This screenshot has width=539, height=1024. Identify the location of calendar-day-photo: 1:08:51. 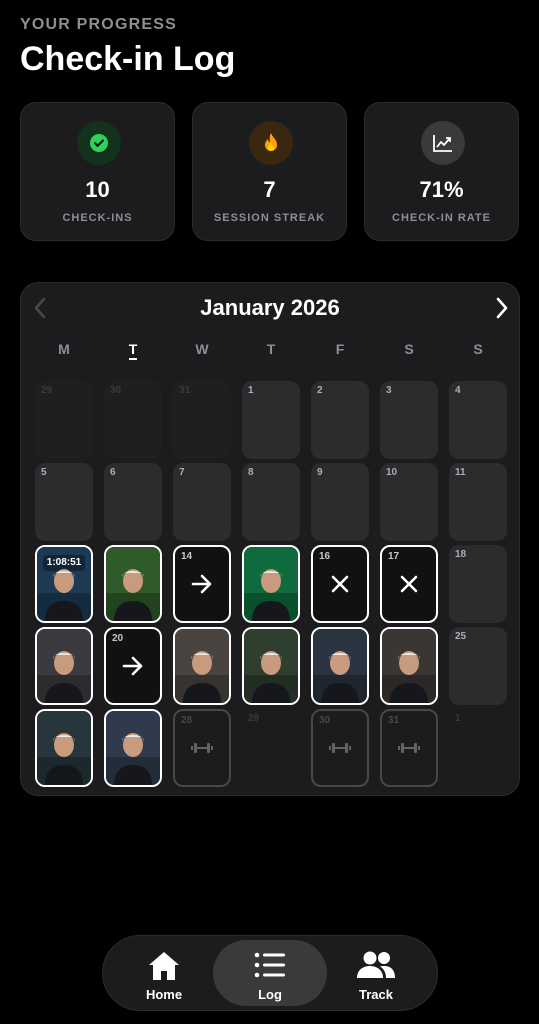
(64, 584).